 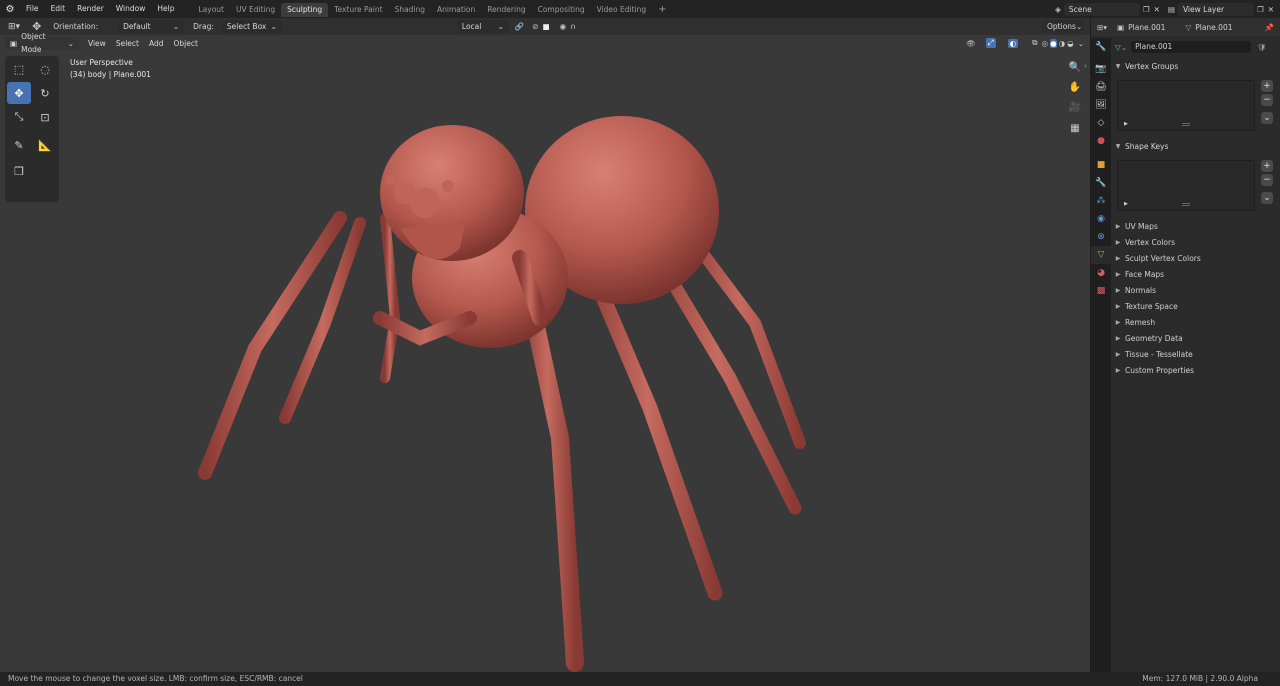 What do you see at coordinates (1171, 9) in the screenshot?
I see `view-layer-icon: ▤` at bounding box center [1171, 9].